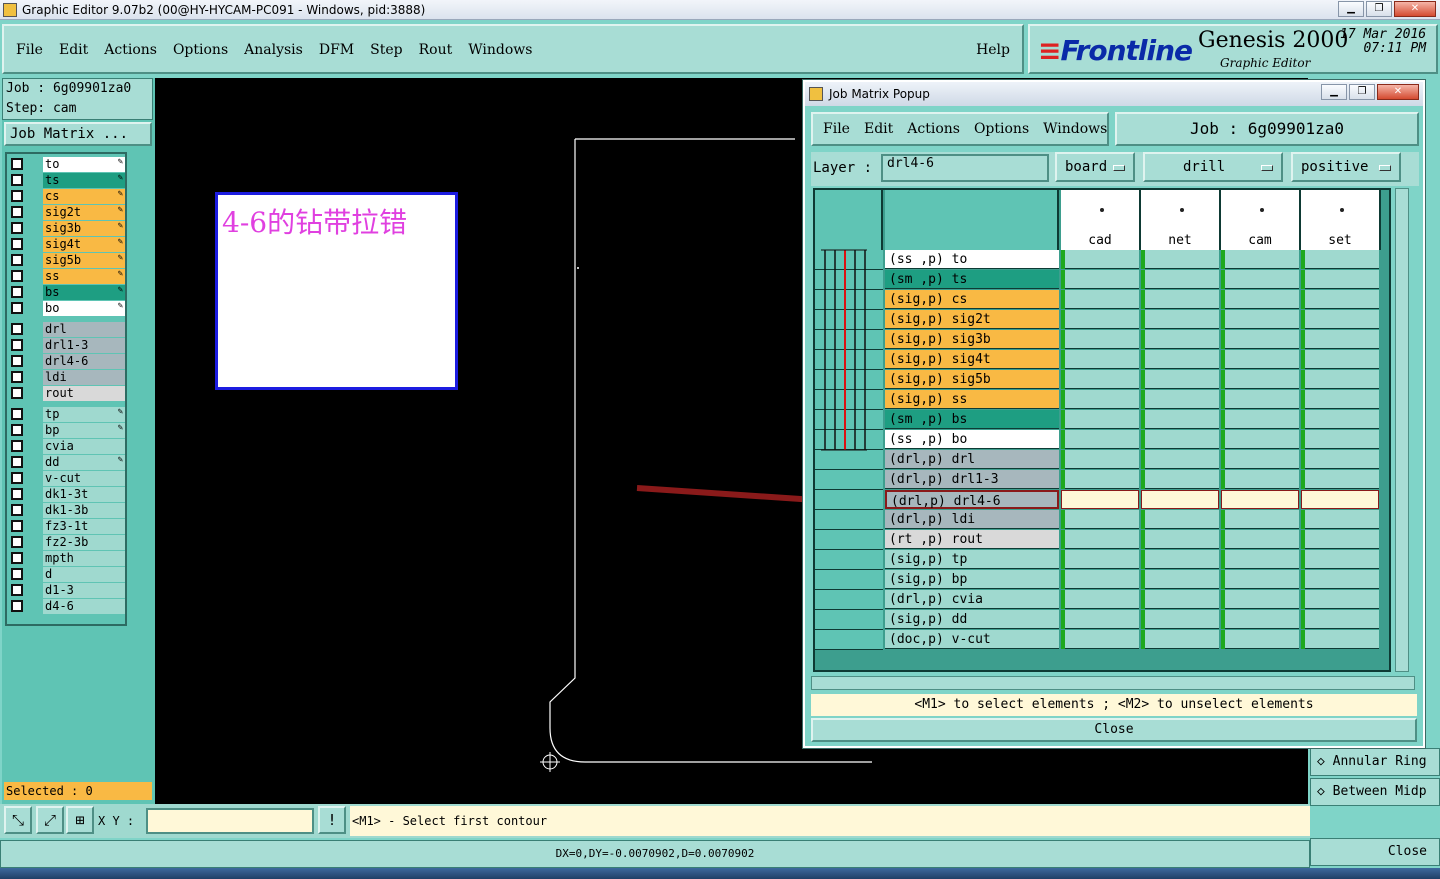 The height and width of the screenshot is (879, 1440). What do you see at coordinates (1398, 92) in the screenshot?
I see `popup-close-x-button: ✕` at bounding box center [1398, 92].